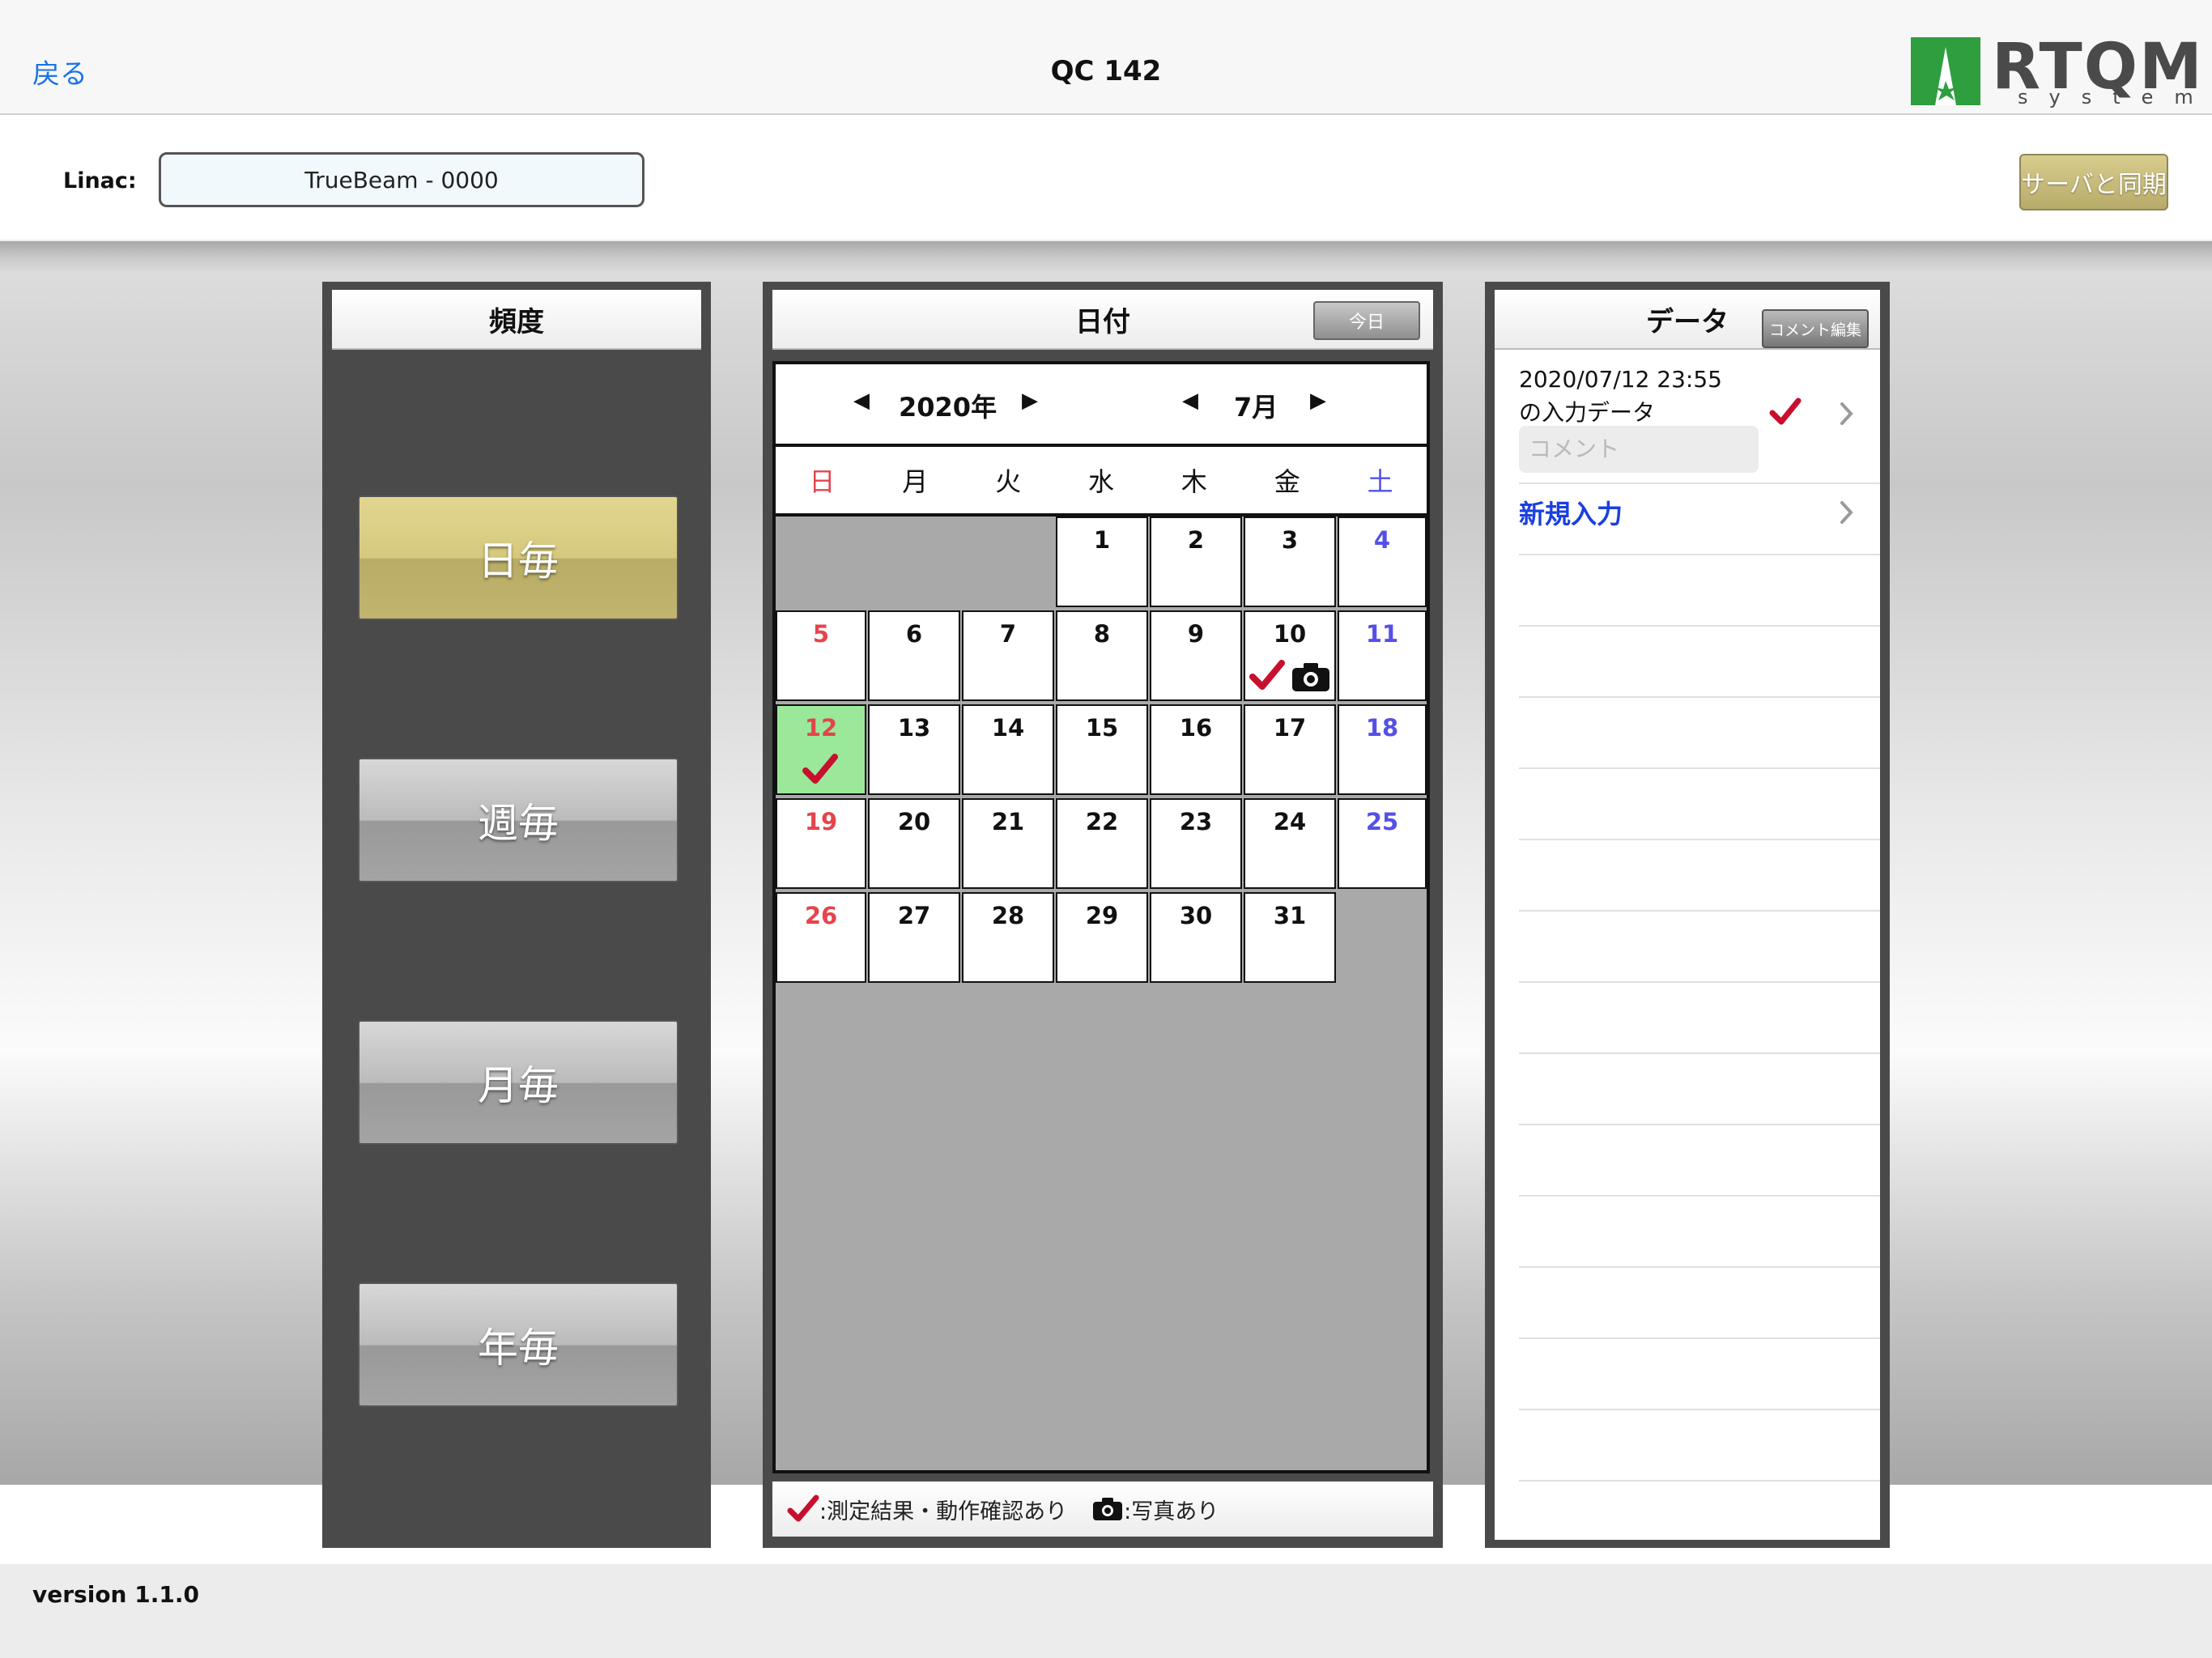 This screenshot has height=1658, width=2212. What do you see at coordinates (1366, 320) in the screenshot?
I see `today-button: 今日` at bounding box center [1366, 320].